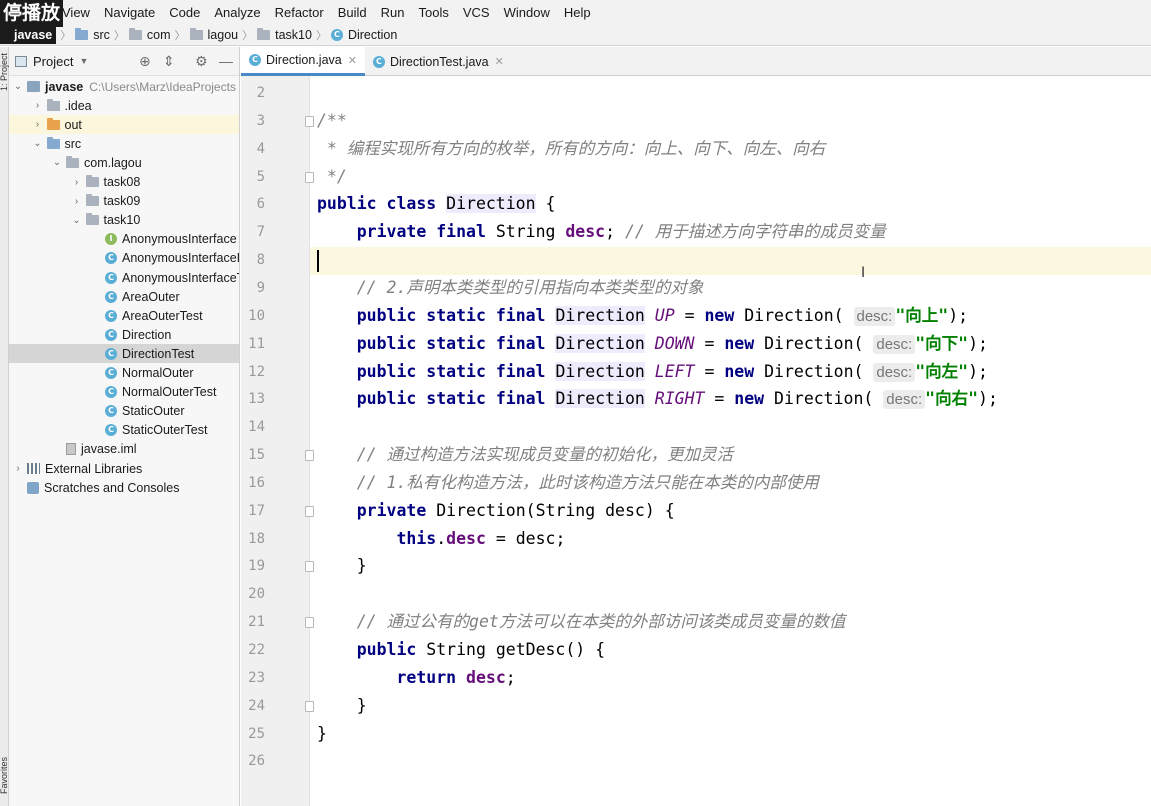 This screenshot has height=806, width=1151. Describe the element at coordinates (372, 35) in the screenshot. I see `breadcrumb-label: Direction` at that location.